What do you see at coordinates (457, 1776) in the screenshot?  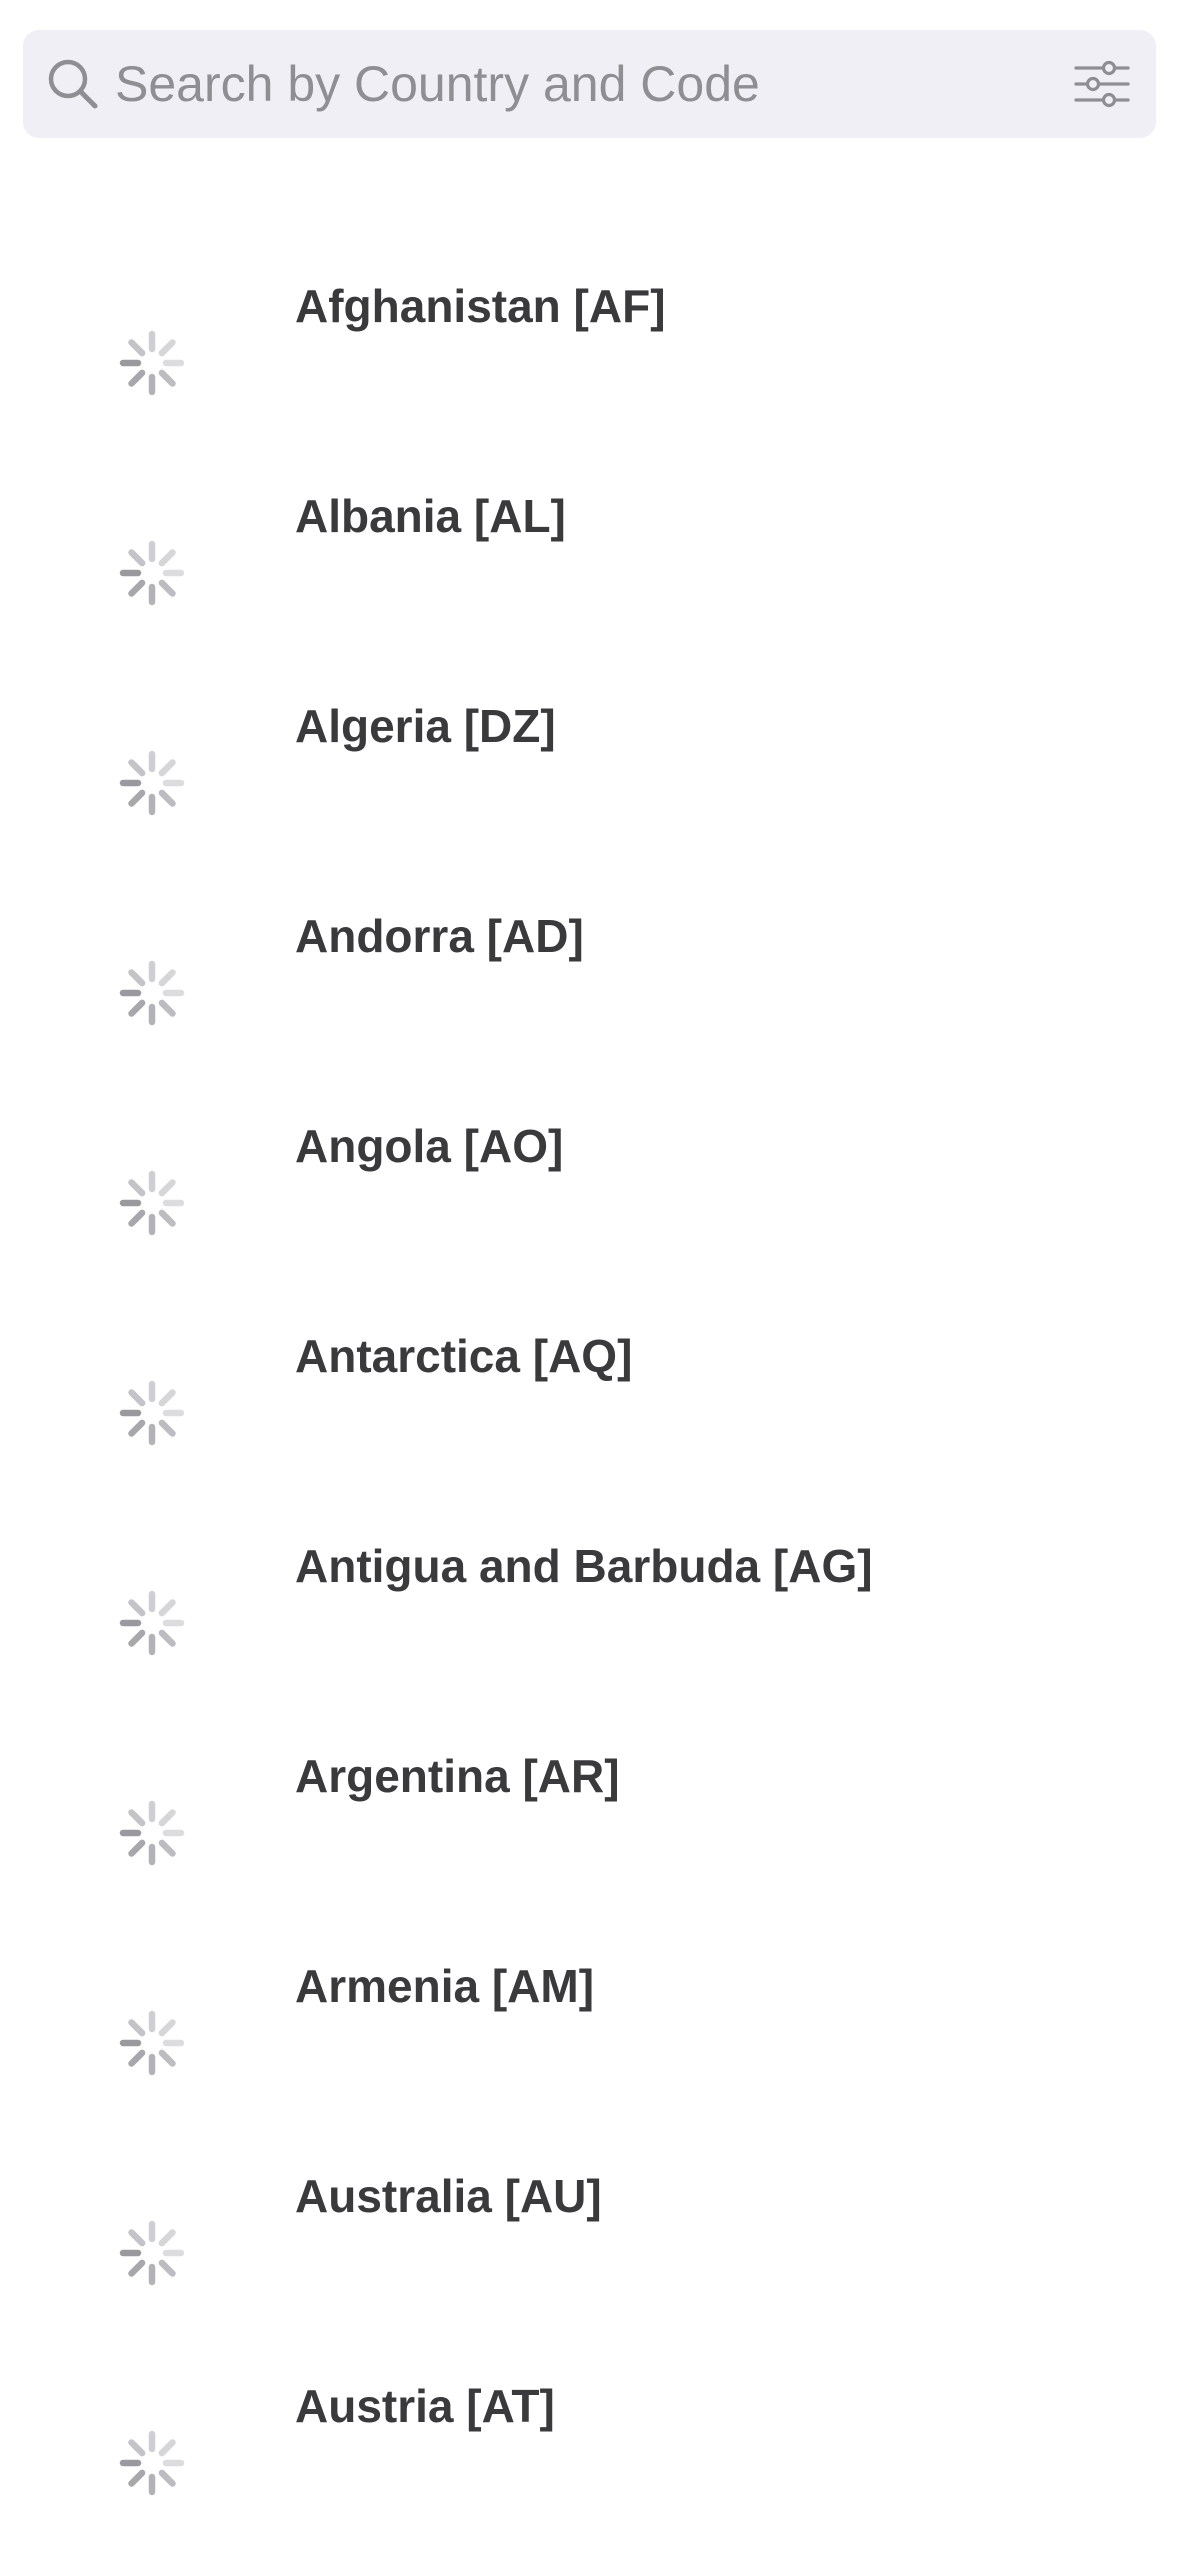 I see `country-name: Argentina [AR]` at bounding box center [457, 1776].